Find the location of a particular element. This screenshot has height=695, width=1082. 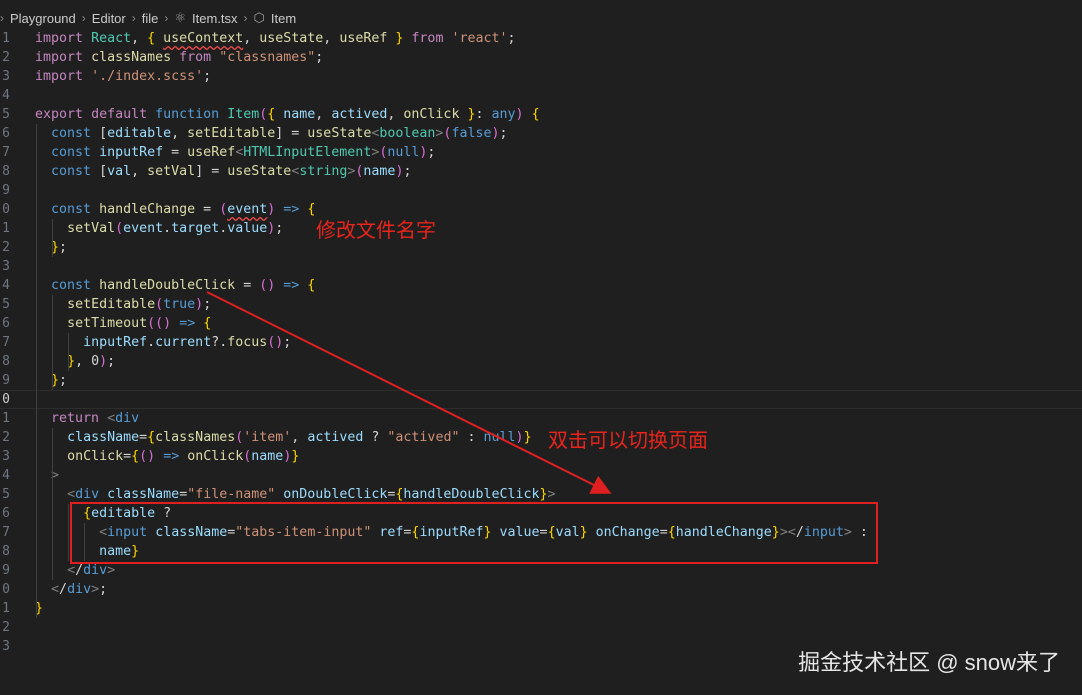

code-text: }, 0); is located at coordinates (91, 361).